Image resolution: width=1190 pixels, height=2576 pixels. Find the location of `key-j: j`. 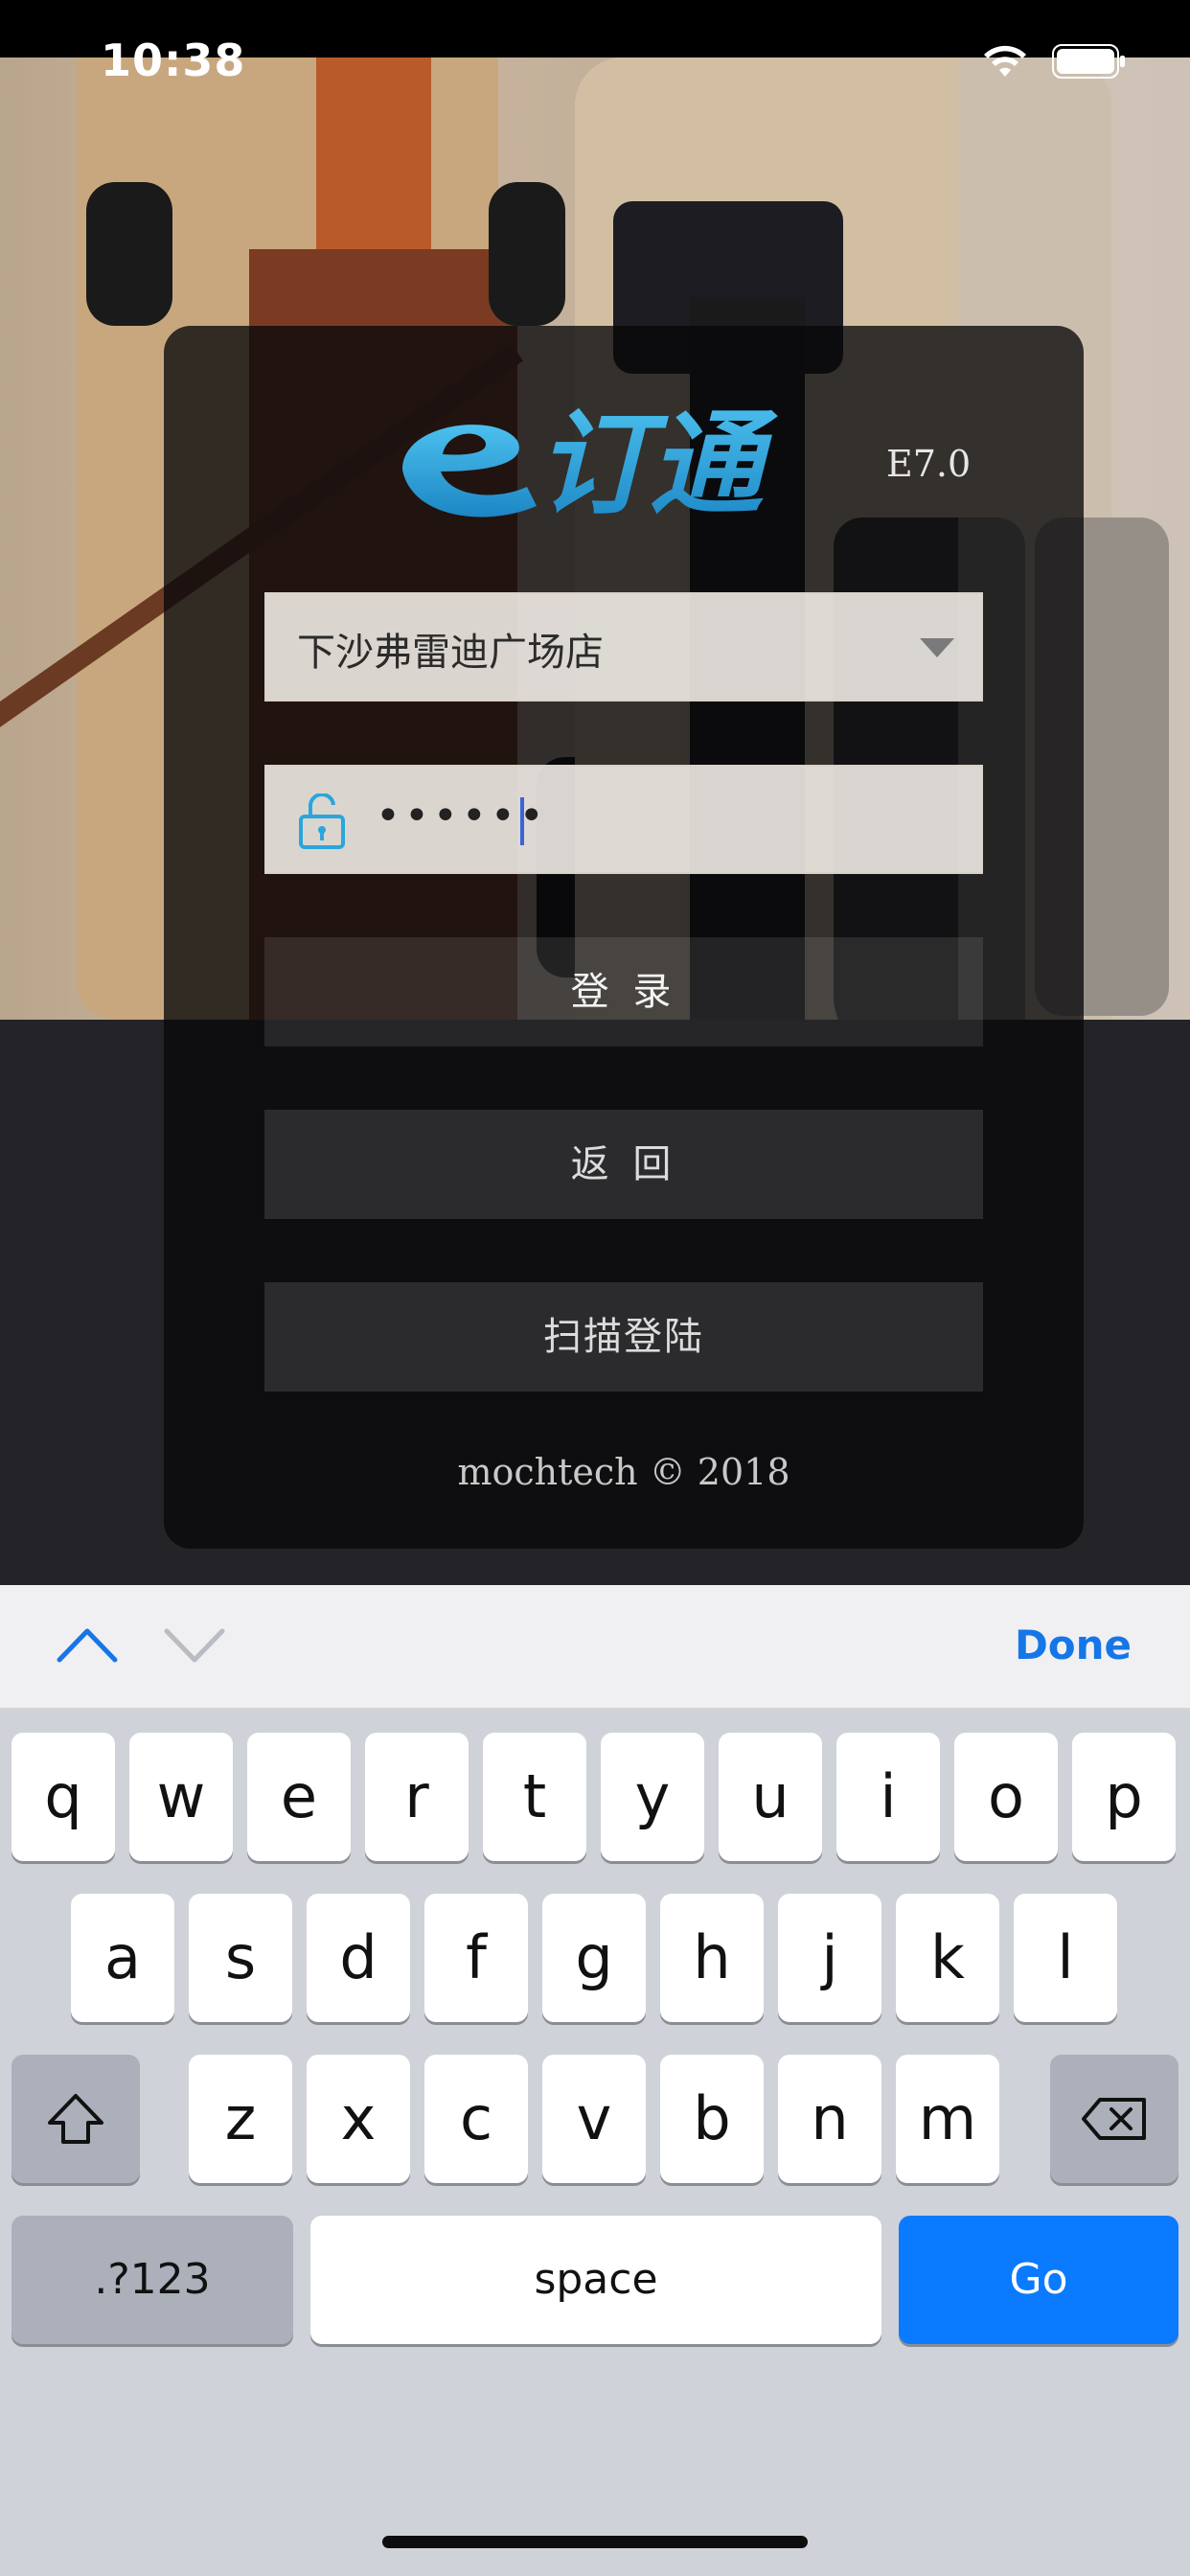

key-j: j is located at coordinates (829, 1958).